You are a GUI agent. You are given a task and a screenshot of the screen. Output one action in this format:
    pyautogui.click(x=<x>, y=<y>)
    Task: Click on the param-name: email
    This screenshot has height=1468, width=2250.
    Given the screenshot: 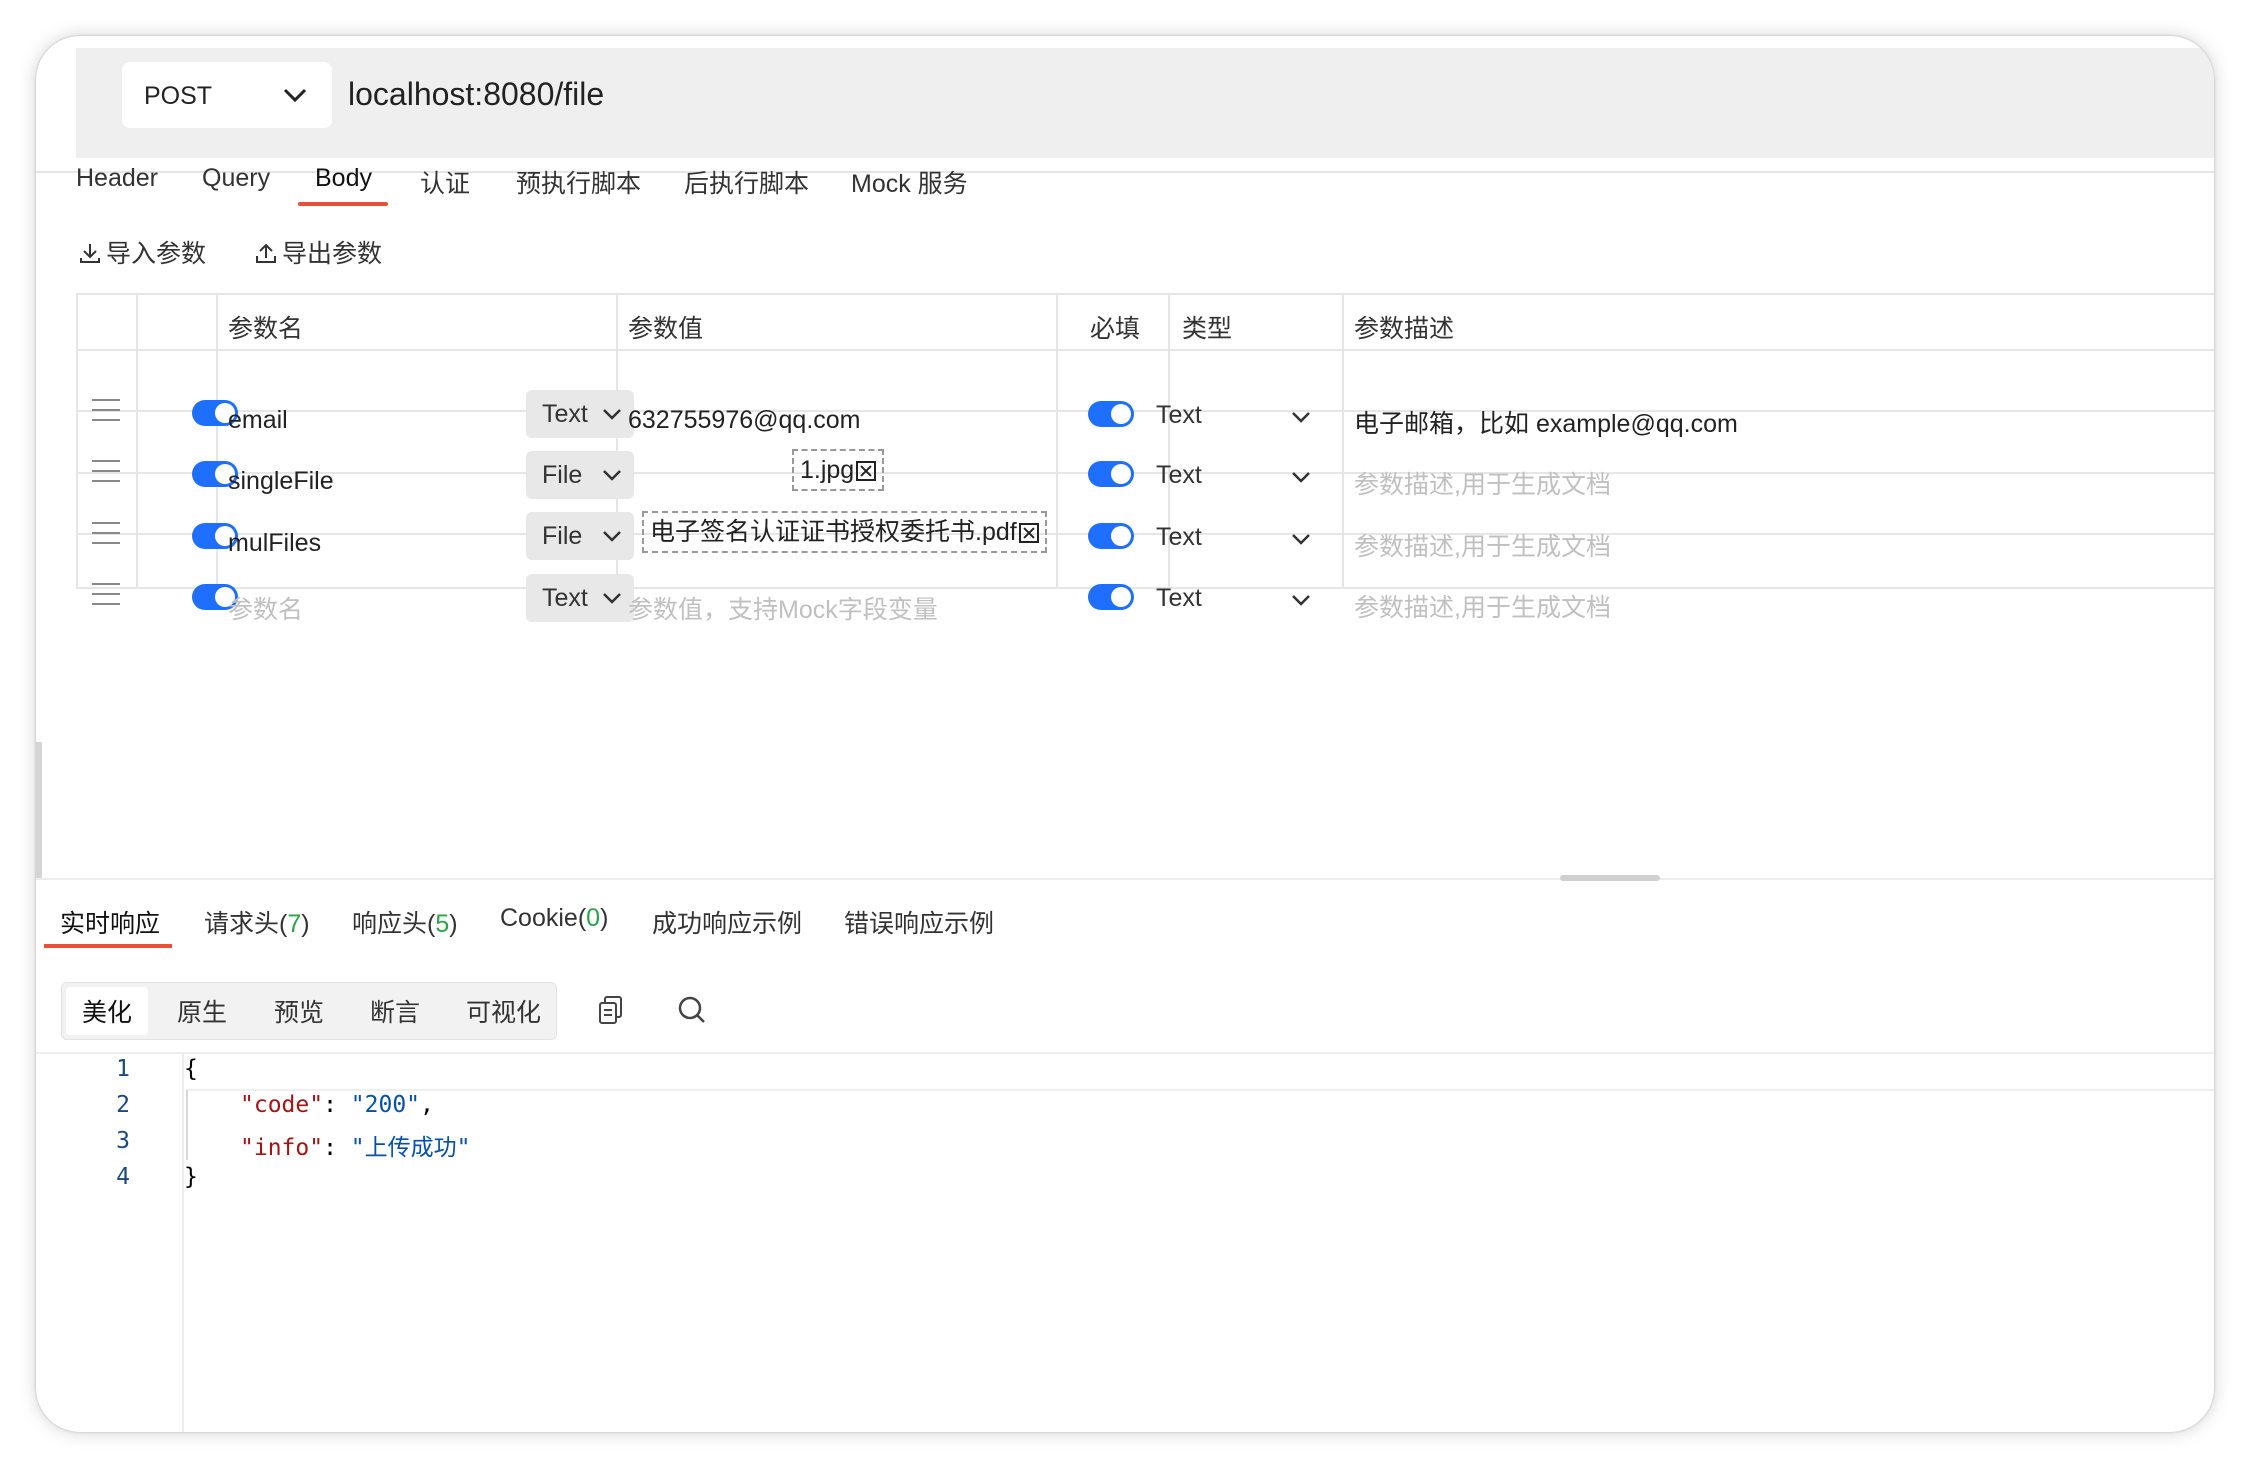 What is the action you would take?
    pyautogui.click(x=258, y=420)
    